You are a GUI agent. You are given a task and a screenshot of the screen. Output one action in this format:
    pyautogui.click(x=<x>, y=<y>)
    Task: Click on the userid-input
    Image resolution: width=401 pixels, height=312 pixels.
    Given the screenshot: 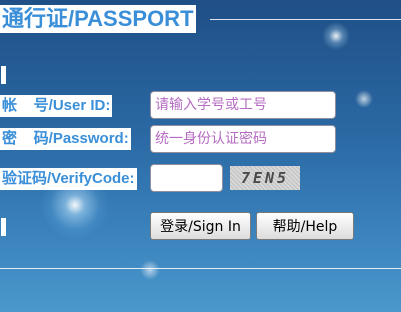 What is the action you would take?
    pyautogui.click(x=243, y=105)
    